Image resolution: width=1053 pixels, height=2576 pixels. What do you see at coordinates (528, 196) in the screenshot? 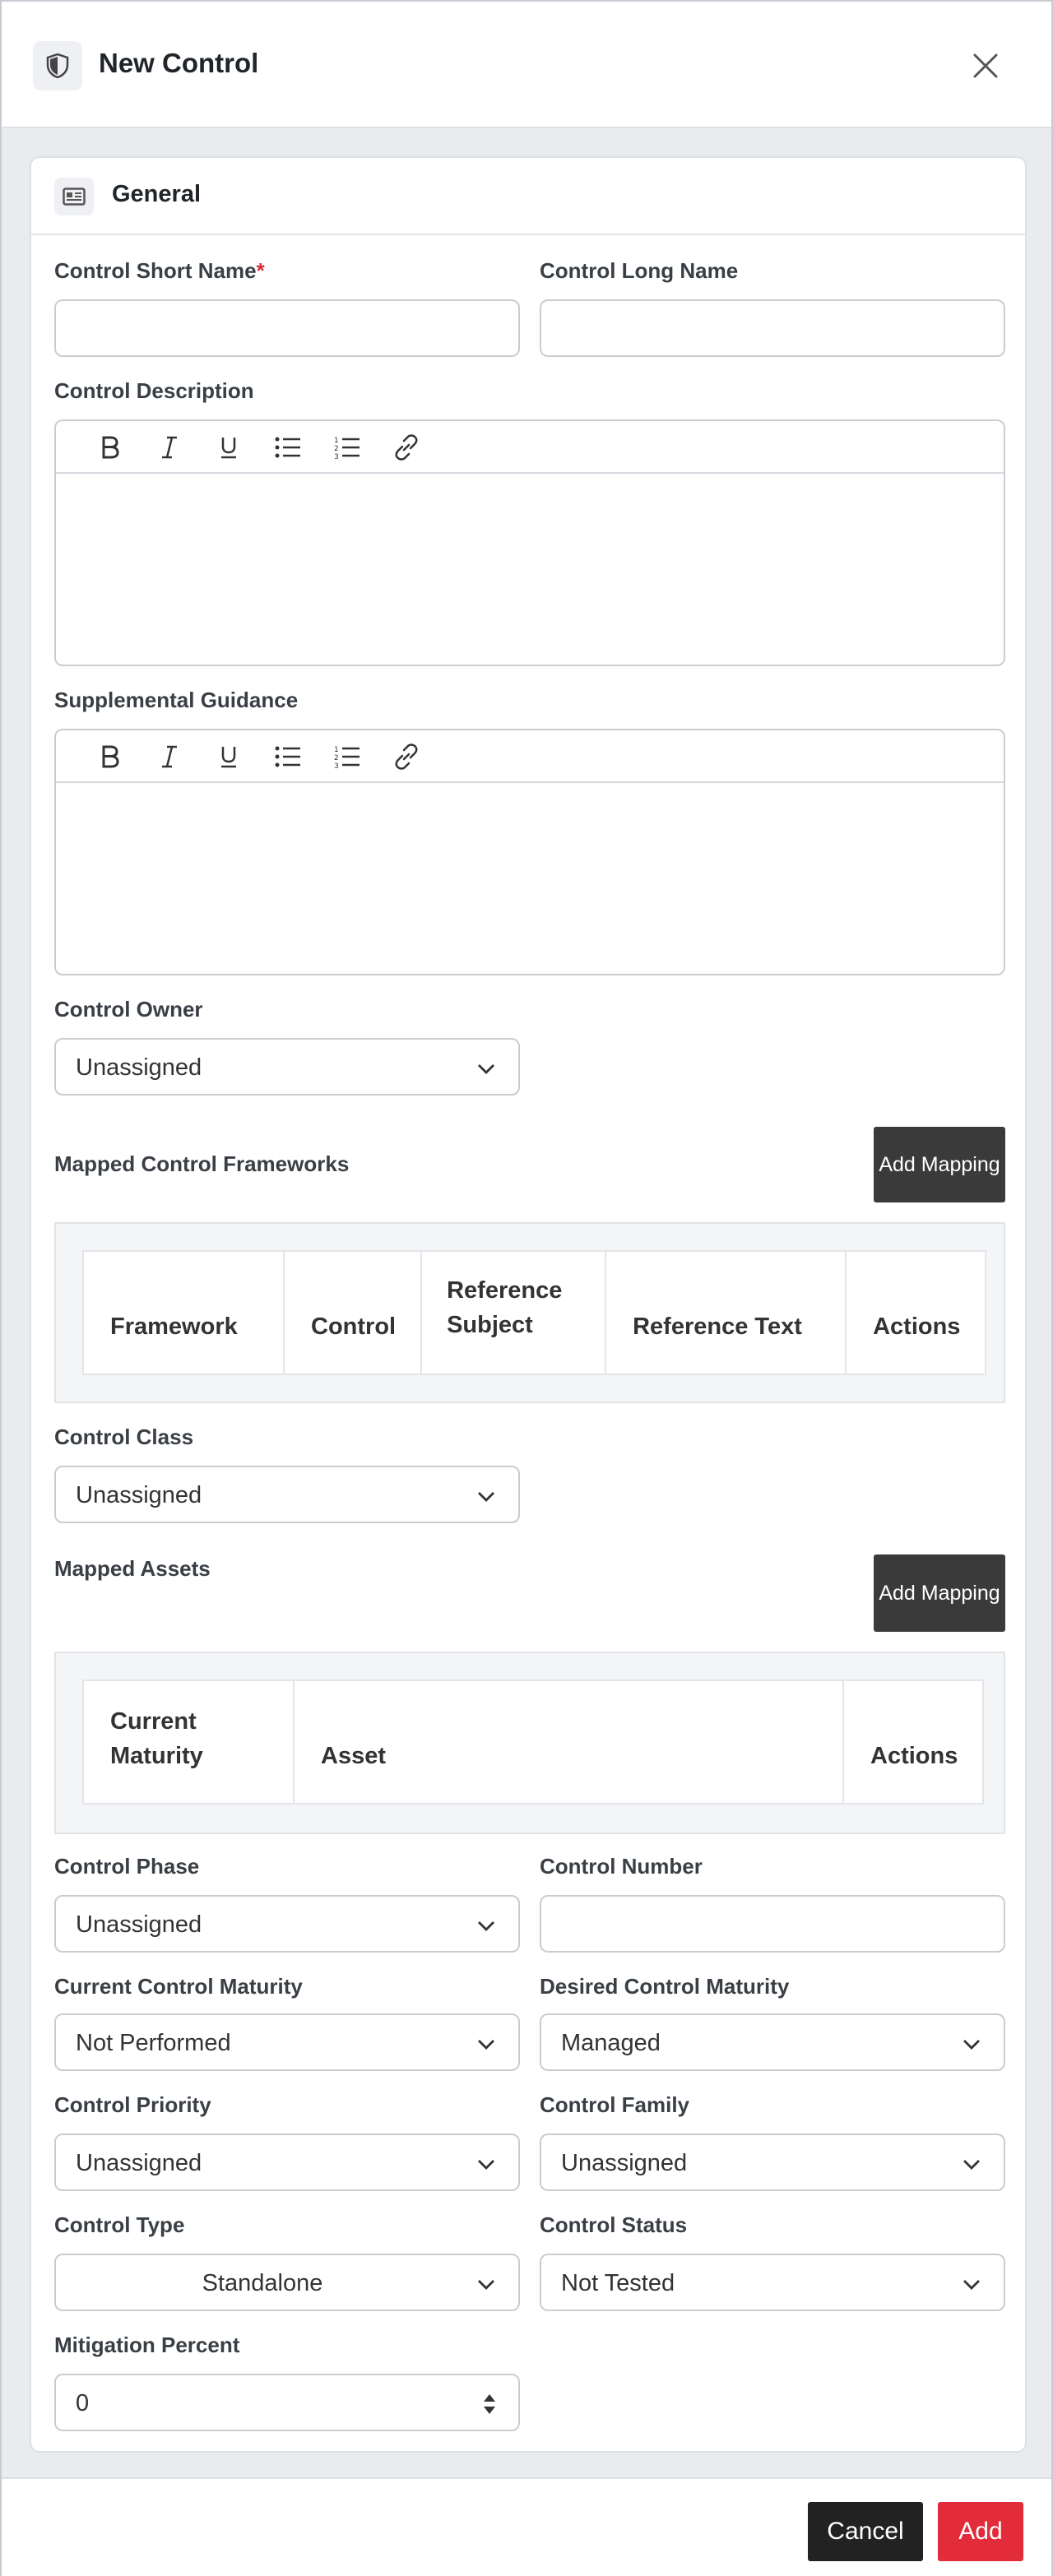
I see `general-card-header: General` at bounding box center [528, 196].